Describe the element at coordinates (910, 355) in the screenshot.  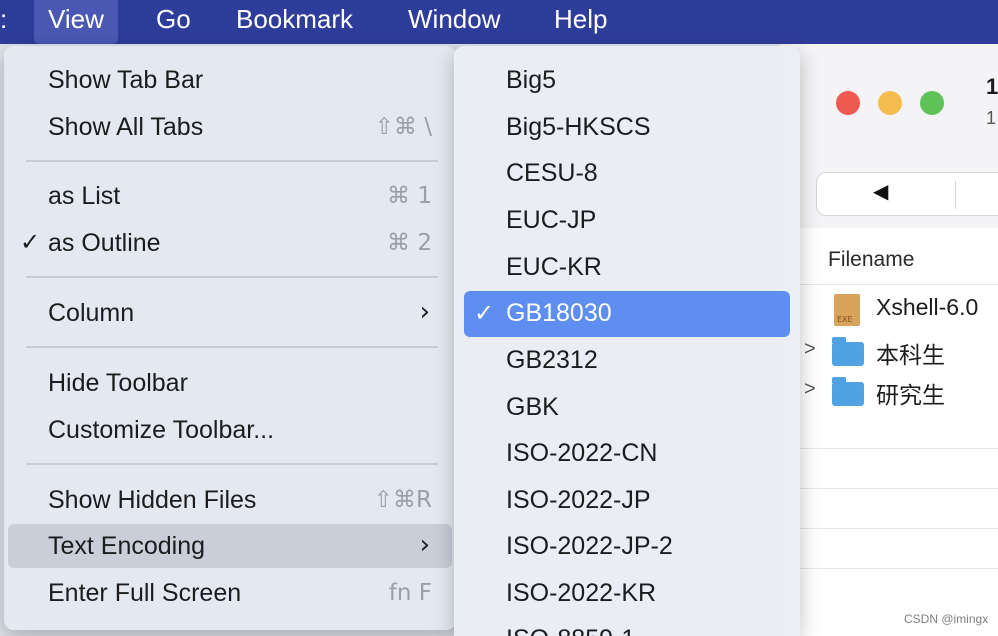
I see `folder-name: 本科生` at that location.